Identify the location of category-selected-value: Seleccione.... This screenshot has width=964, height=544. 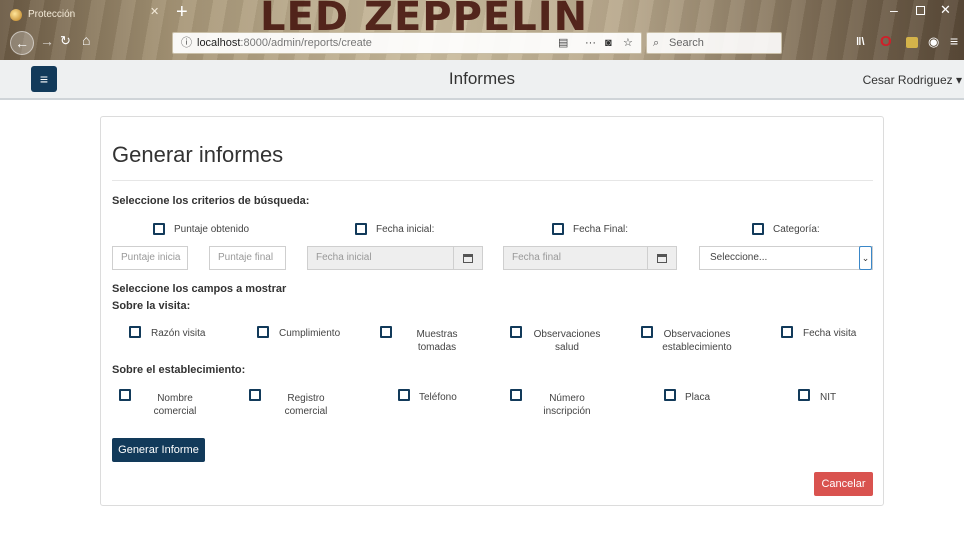
(739, 257).